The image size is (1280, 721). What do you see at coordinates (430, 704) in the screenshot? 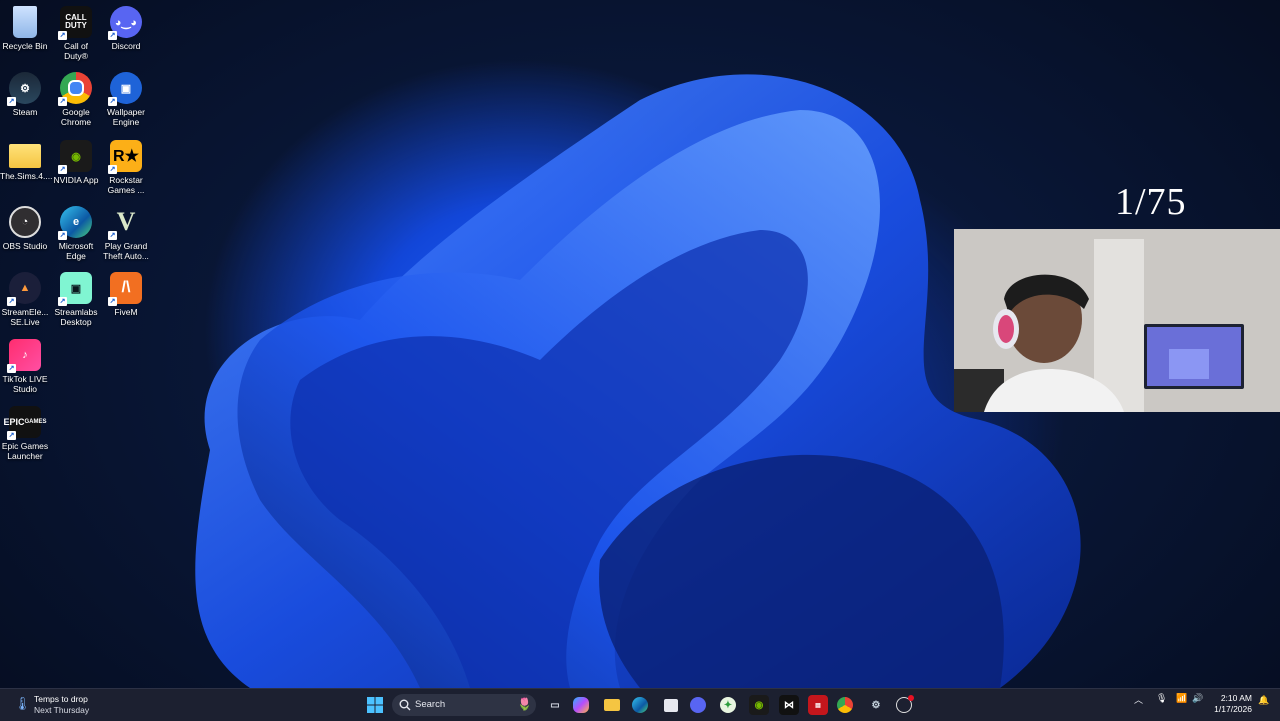
I see `search-placeholder: Search` at bounding box center [430, 704].